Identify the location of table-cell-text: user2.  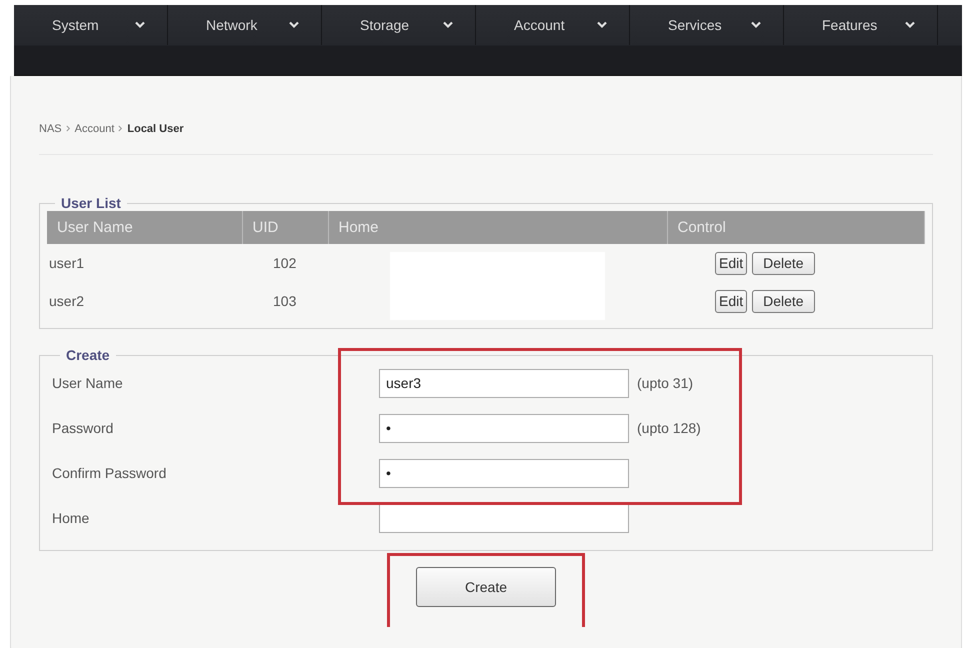
(67, 301).